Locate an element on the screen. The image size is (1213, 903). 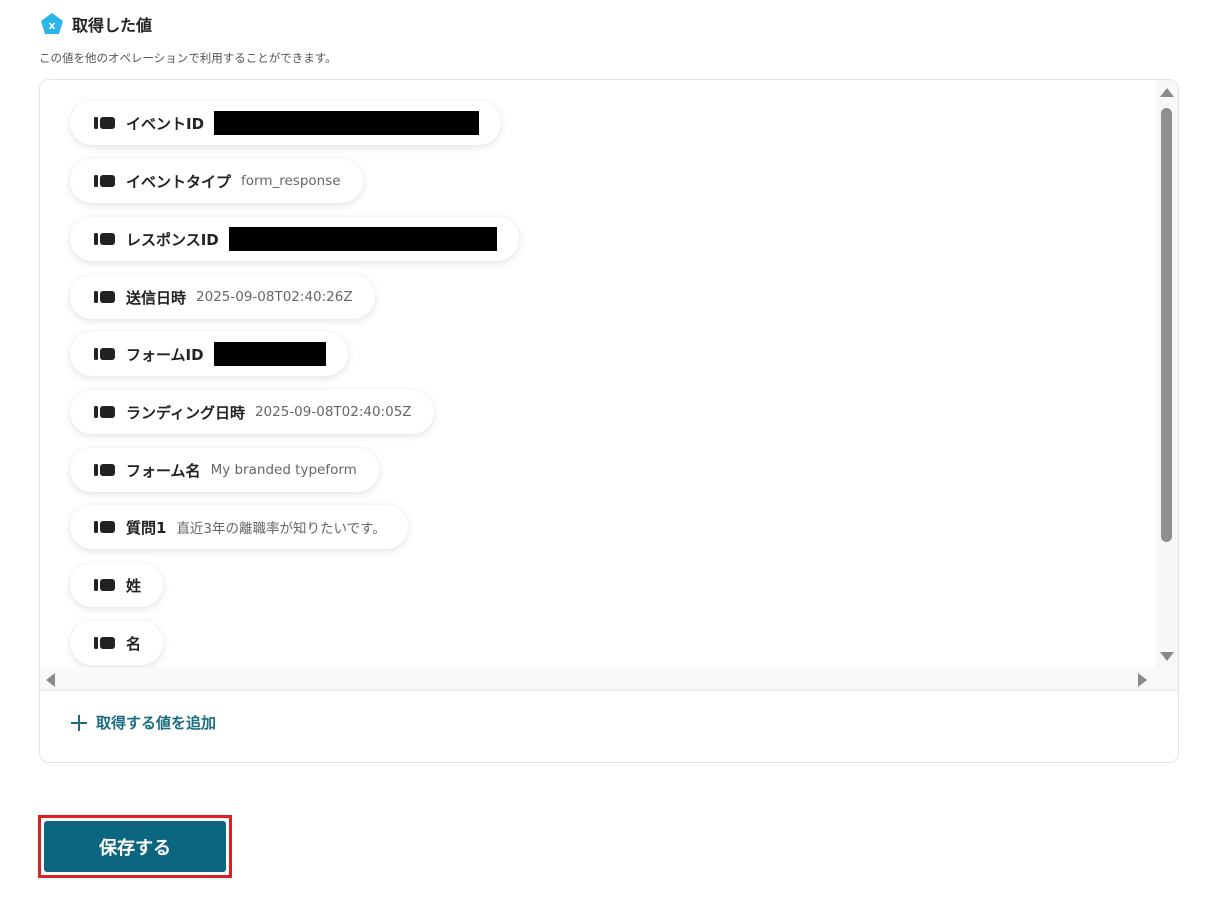
item-value: 2025-09-08T02:40:26Z is located at coordinates (274, 297).